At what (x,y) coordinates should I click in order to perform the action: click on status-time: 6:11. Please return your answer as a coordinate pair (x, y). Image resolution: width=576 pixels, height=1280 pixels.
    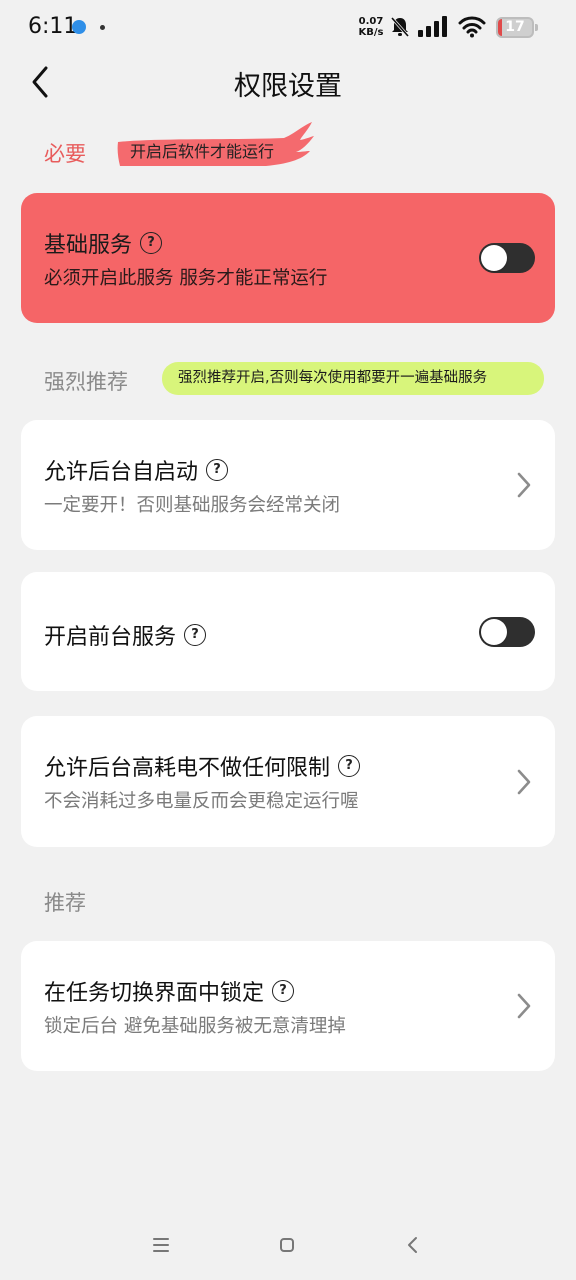
    Looking at the image, I should click on (53, 26).